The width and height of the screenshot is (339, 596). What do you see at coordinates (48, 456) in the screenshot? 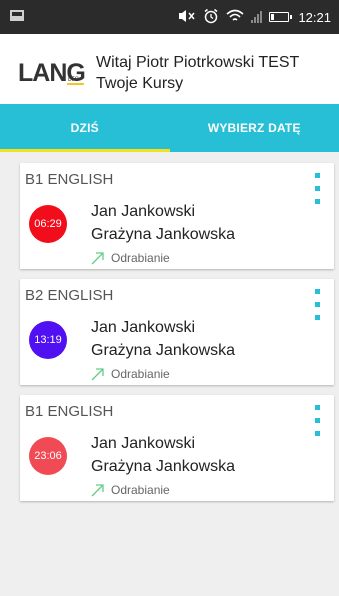
I see `time-badge: 23:06` at bounding box center [48, 456].